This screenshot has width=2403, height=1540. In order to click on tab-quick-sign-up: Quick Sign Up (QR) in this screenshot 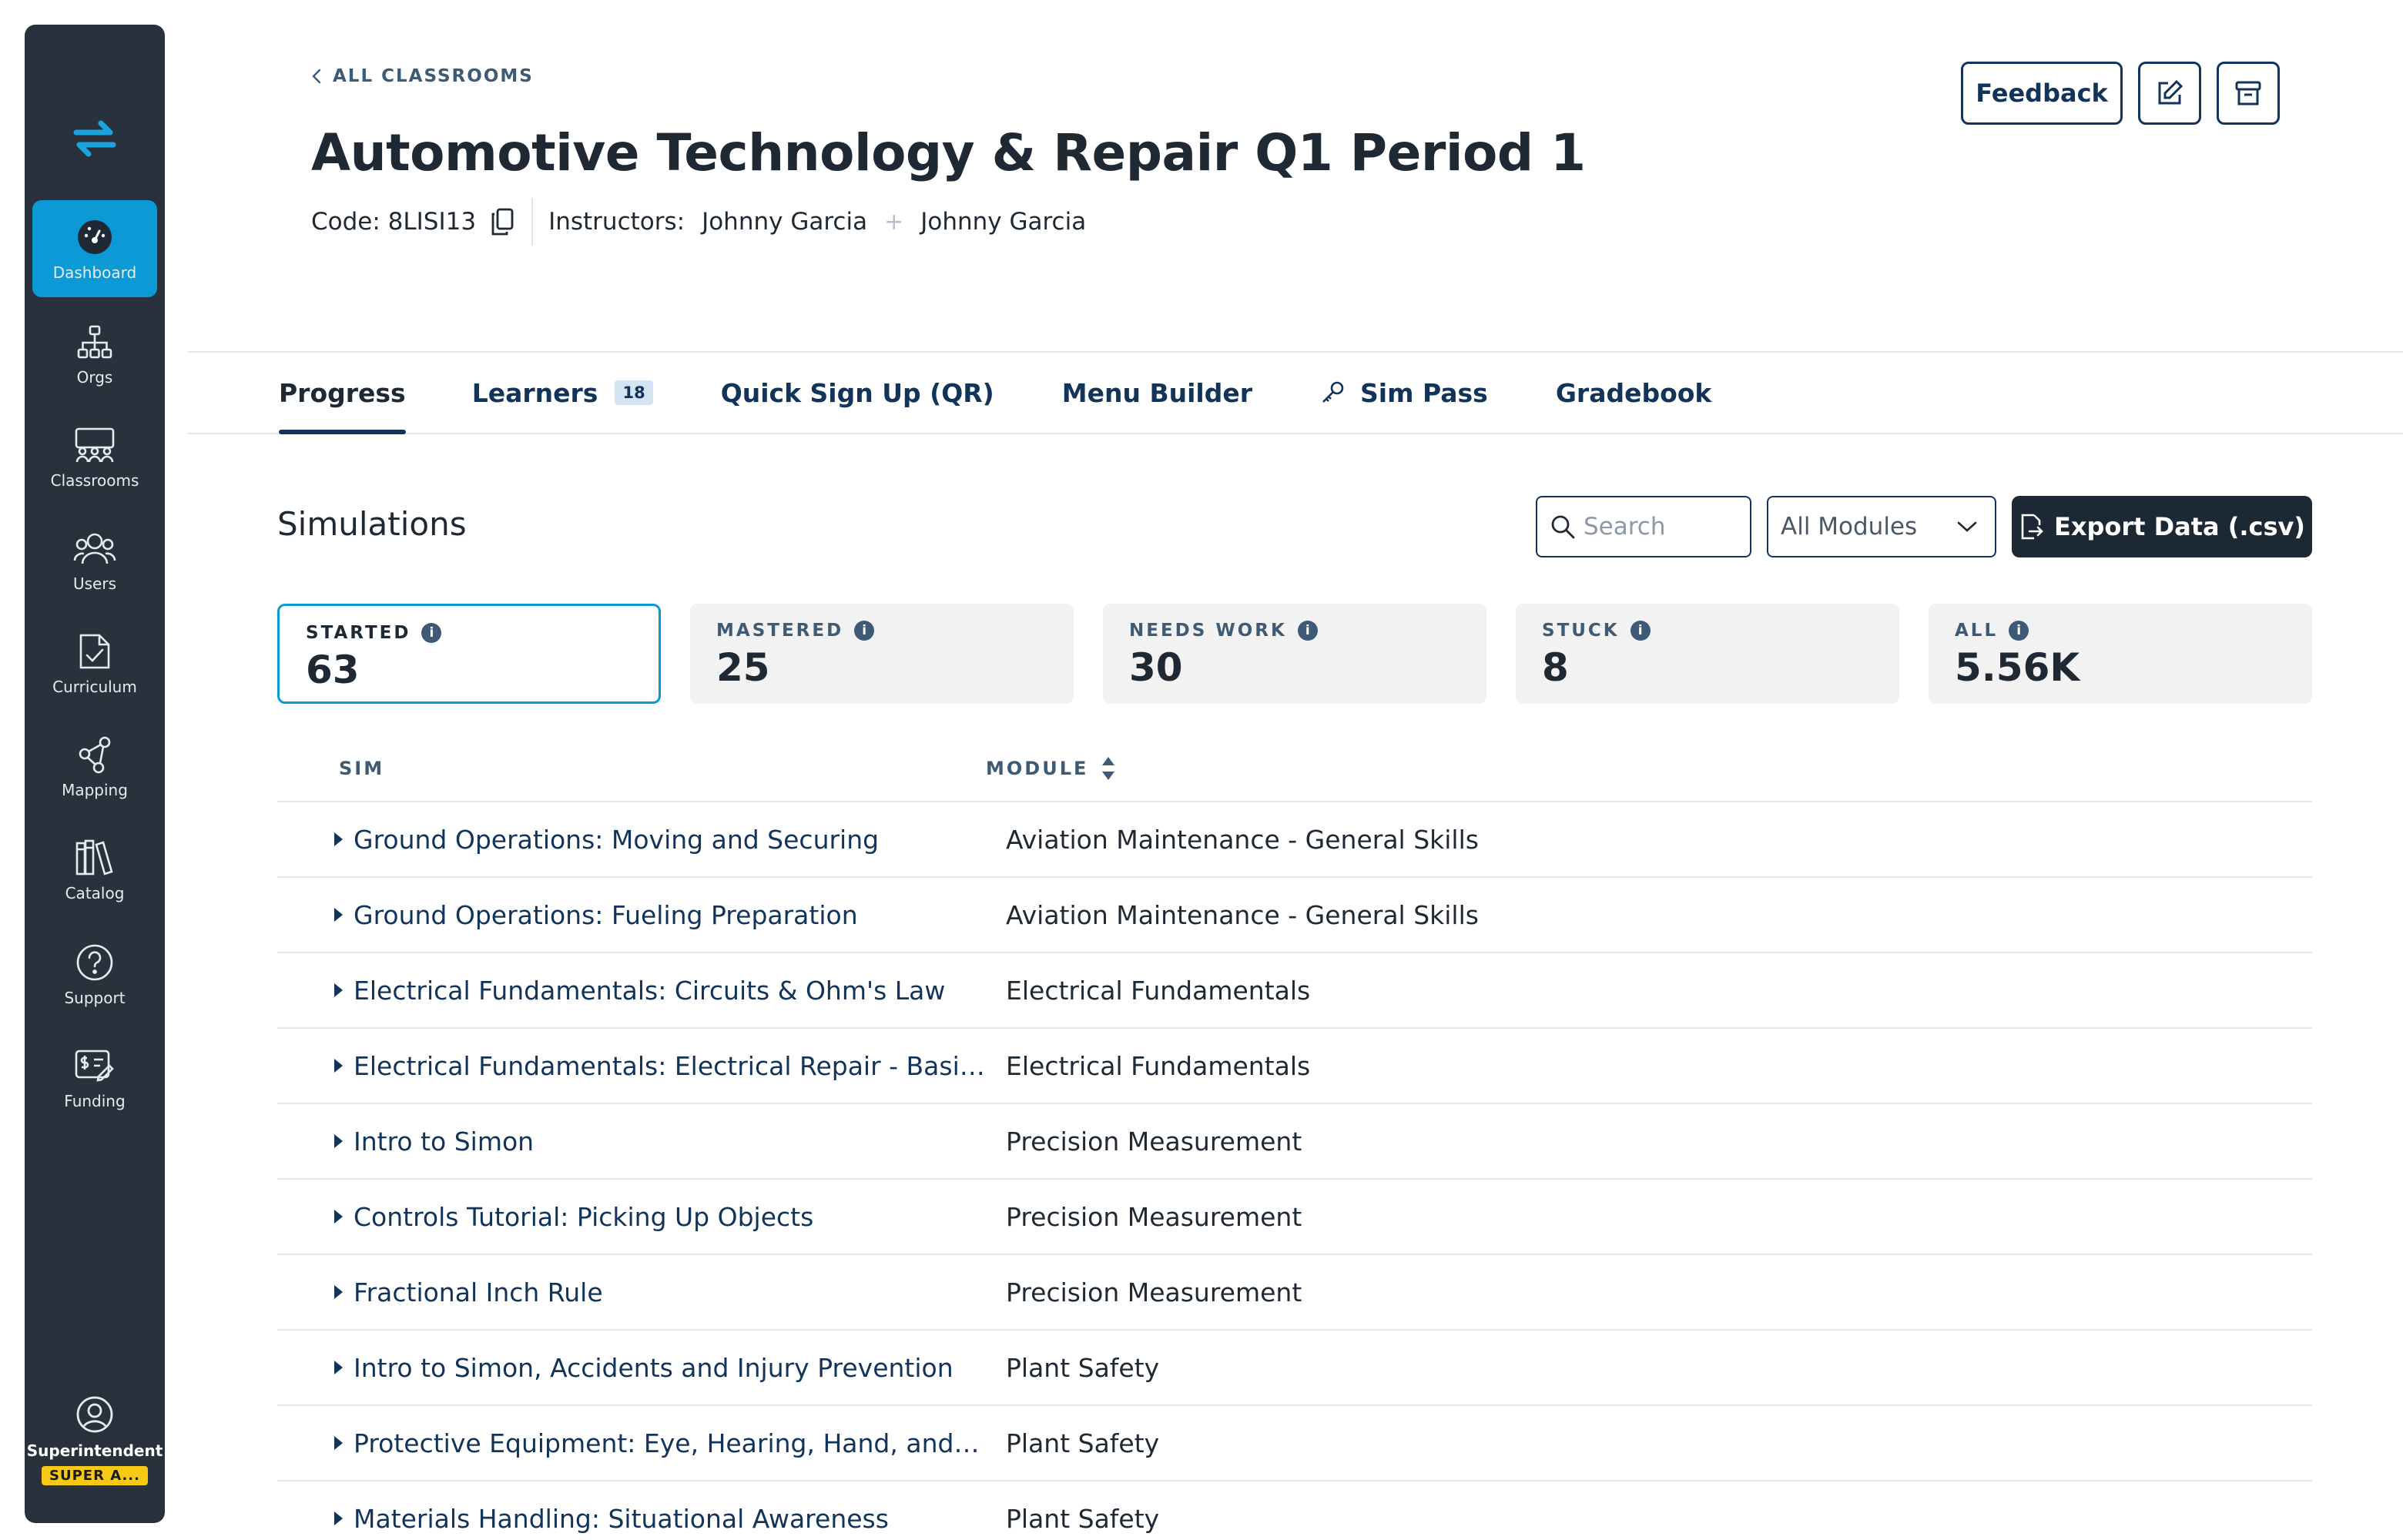, I will do `click(858, 393)`.